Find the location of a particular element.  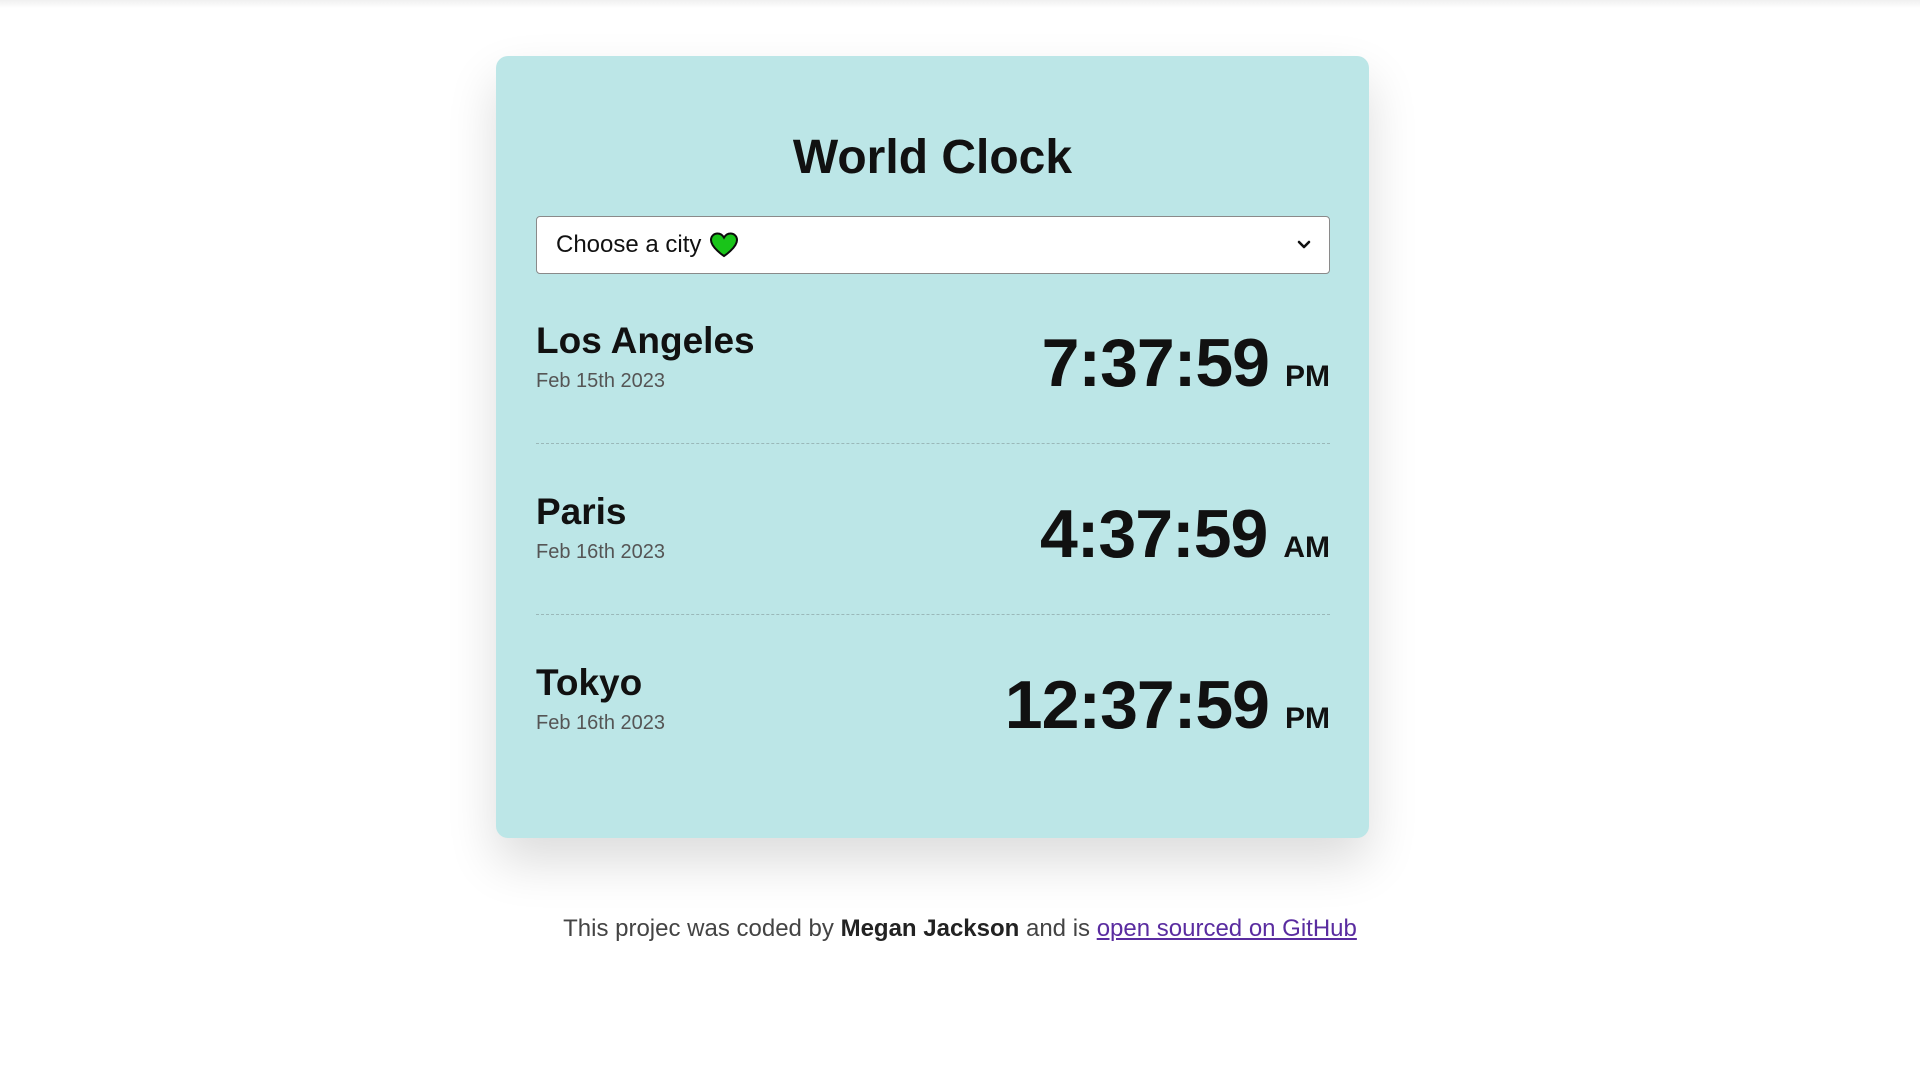

footer-author: Megan Jackson is located at coordinates (930, 928).